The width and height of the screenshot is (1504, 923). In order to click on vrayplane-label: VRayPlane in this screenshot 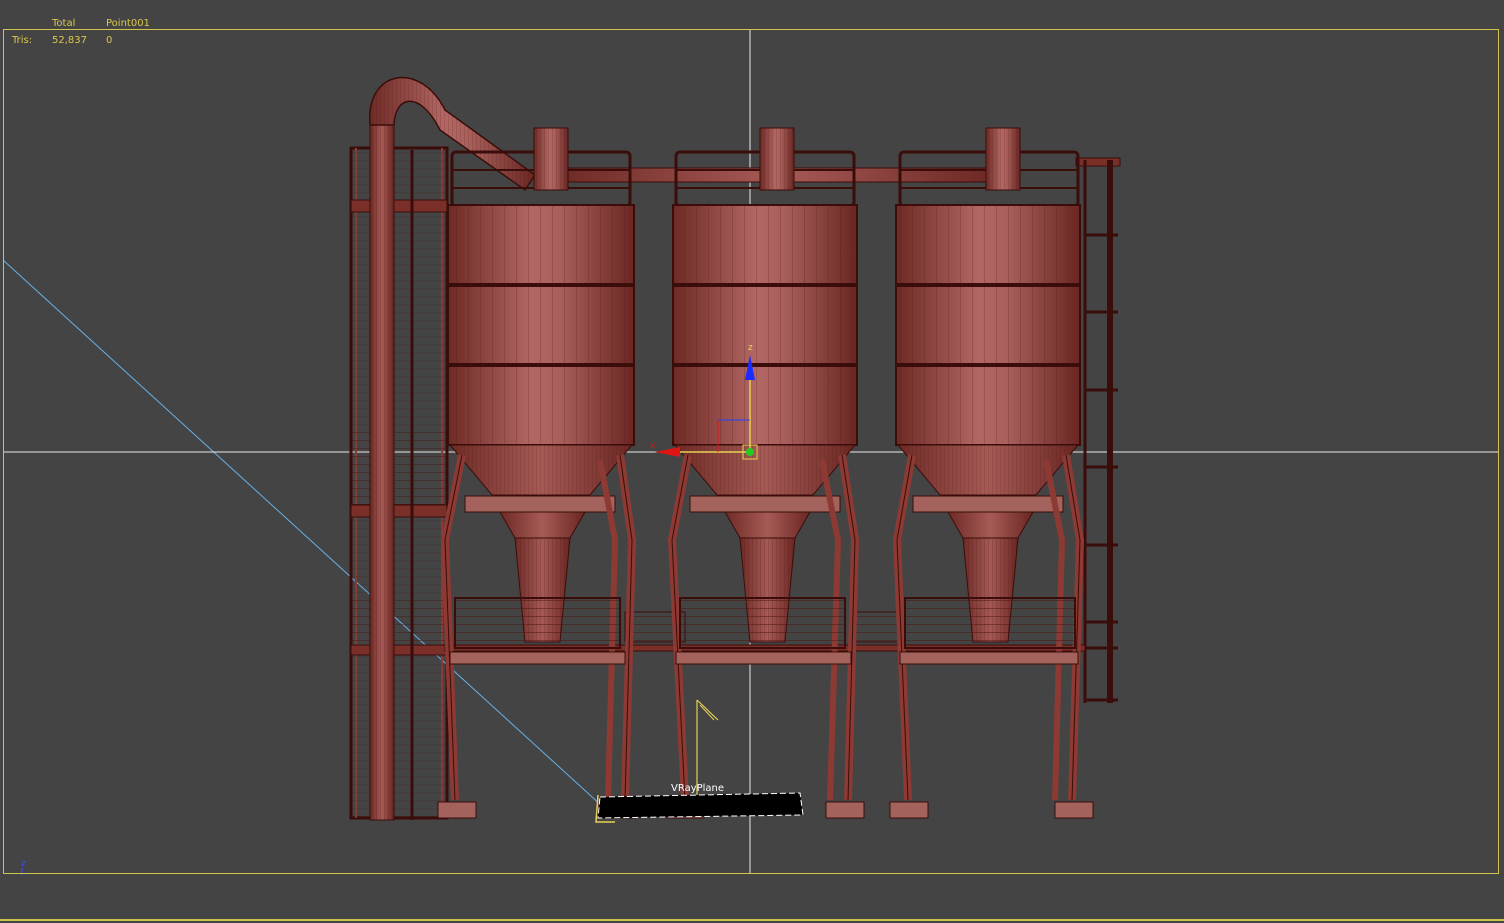, I will do `click(698, 788)`.